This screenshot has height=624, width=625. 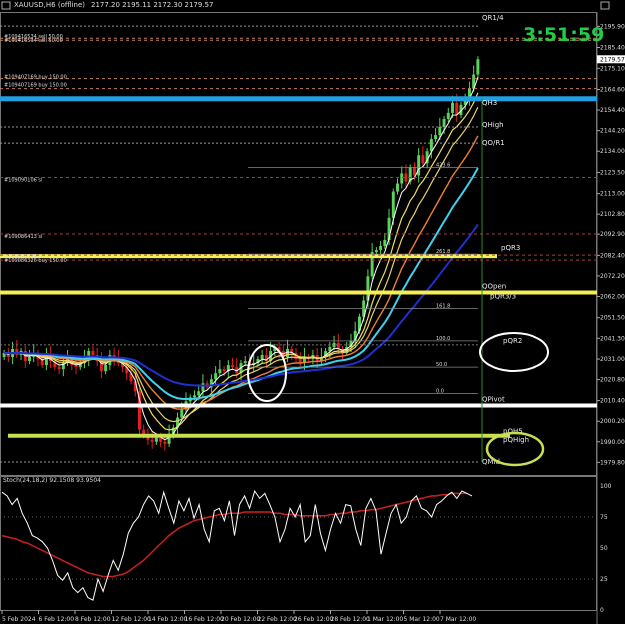 What do you see at coordinates (314, 619) in the screenshot?
I see `time-tick-label: 26 Feb 12:00` at bounding box center [314, 619].